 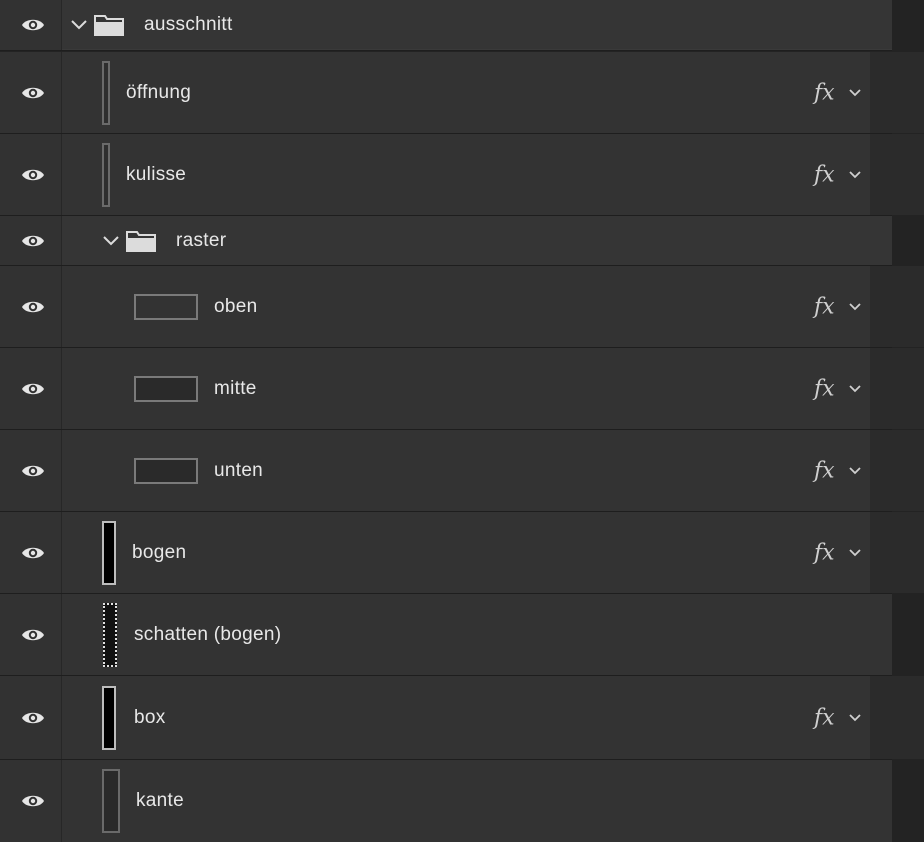 I want to click on layer-name: box, so click(x=150, y=717).